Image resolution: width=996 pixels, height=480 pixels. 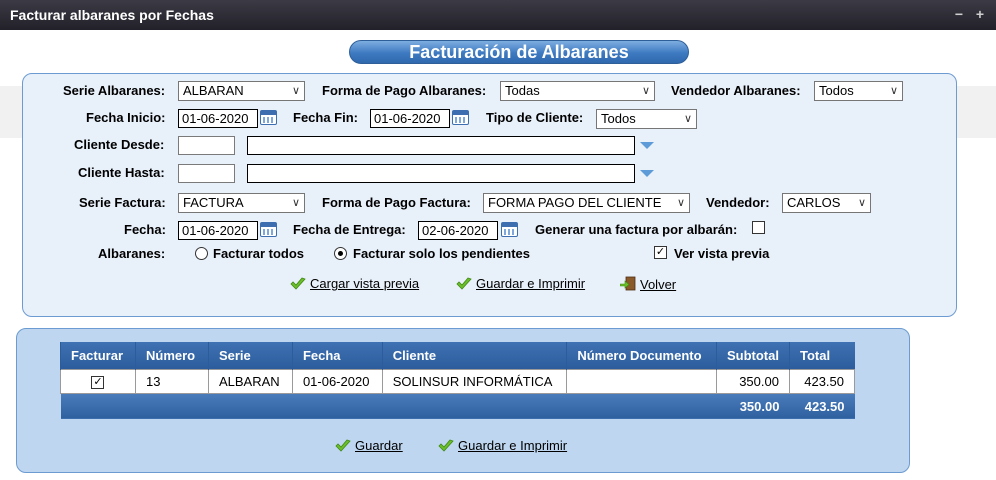 What do you see at coordinates (758, 227) in the screenshot?
I see `una-factura-checkbox` at bounding box center [758, 227].